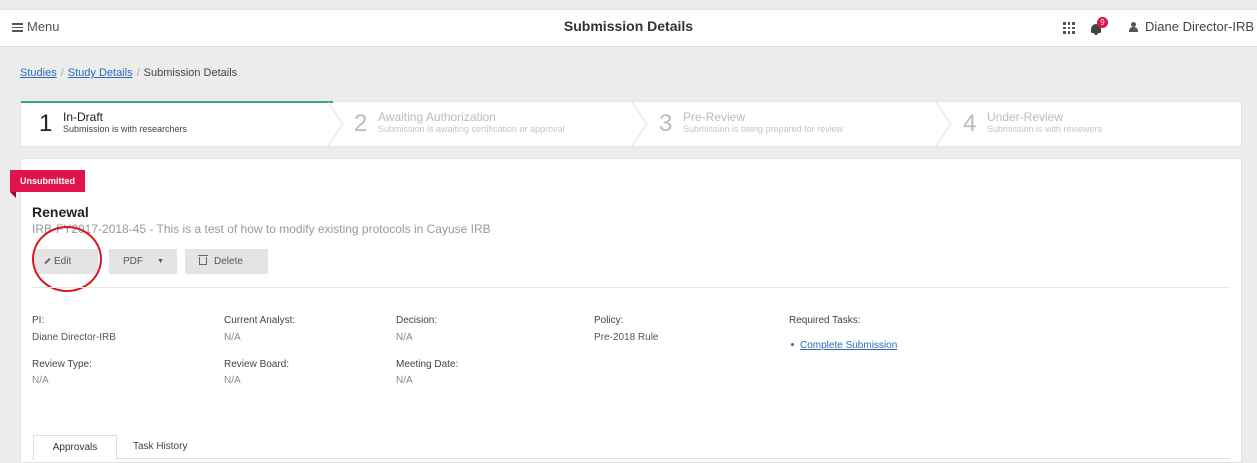 The height and width of the screenshot is (463, 1257). What do you see at coordinates (46, 123) in the screenshot?
I see `step-number: 1` at bounding box center [46, 123].